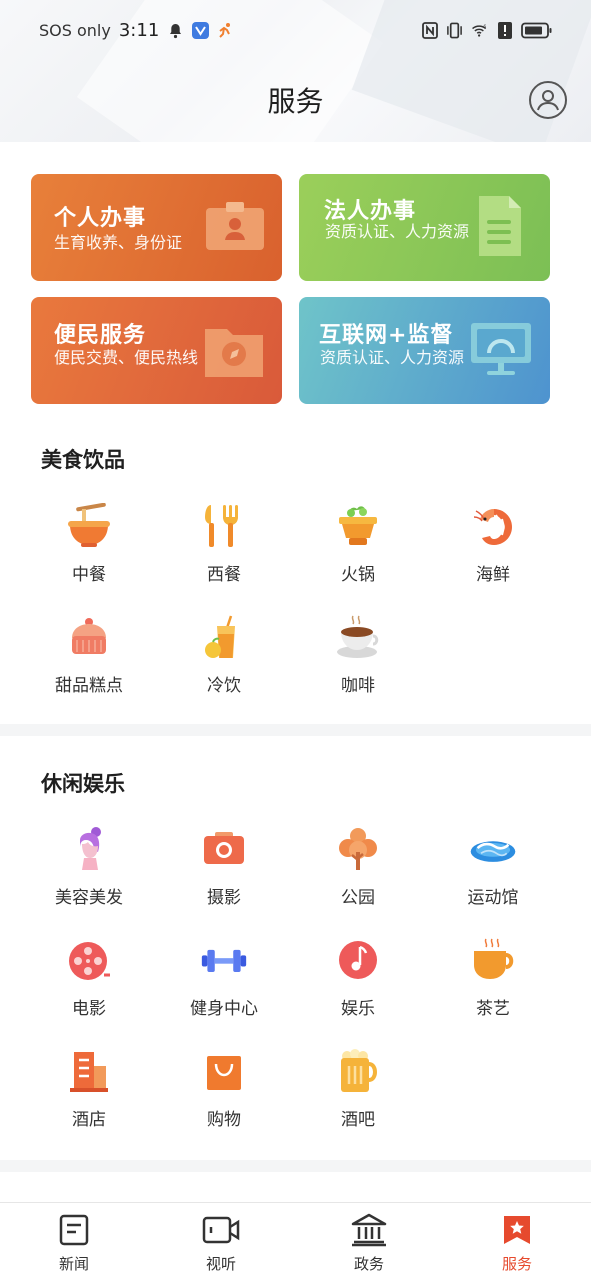  Describe the element at coordinates (126, 357) in the screenshot. I see `card-subtitle: 便民交费、便民热线` at that location.